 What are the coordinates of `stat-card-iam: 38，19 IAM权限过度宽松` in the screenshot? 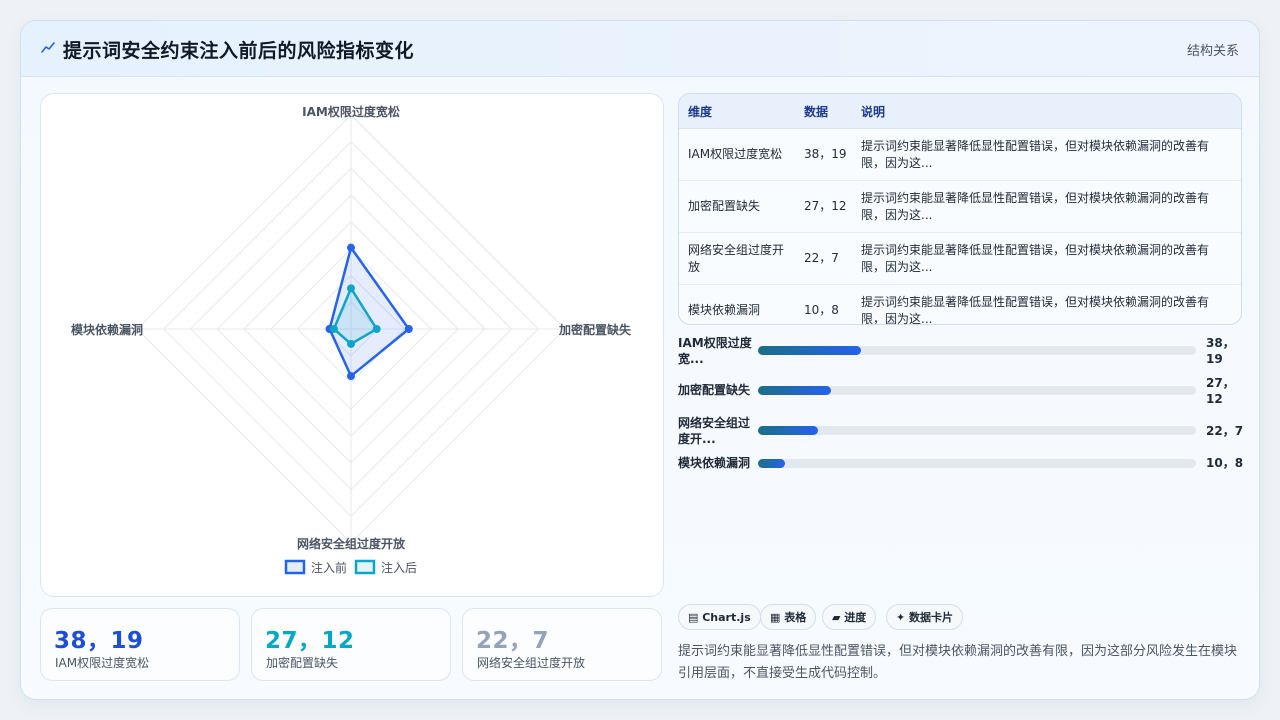 It's located at (140, 644).